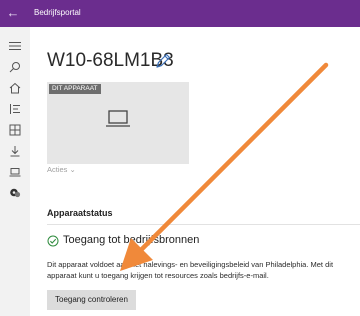  What do you see at coordinates (180, 13) in the screenshot?
I see `title-bar: ← Bedrijfsportal` at bounding box center [180, 13].